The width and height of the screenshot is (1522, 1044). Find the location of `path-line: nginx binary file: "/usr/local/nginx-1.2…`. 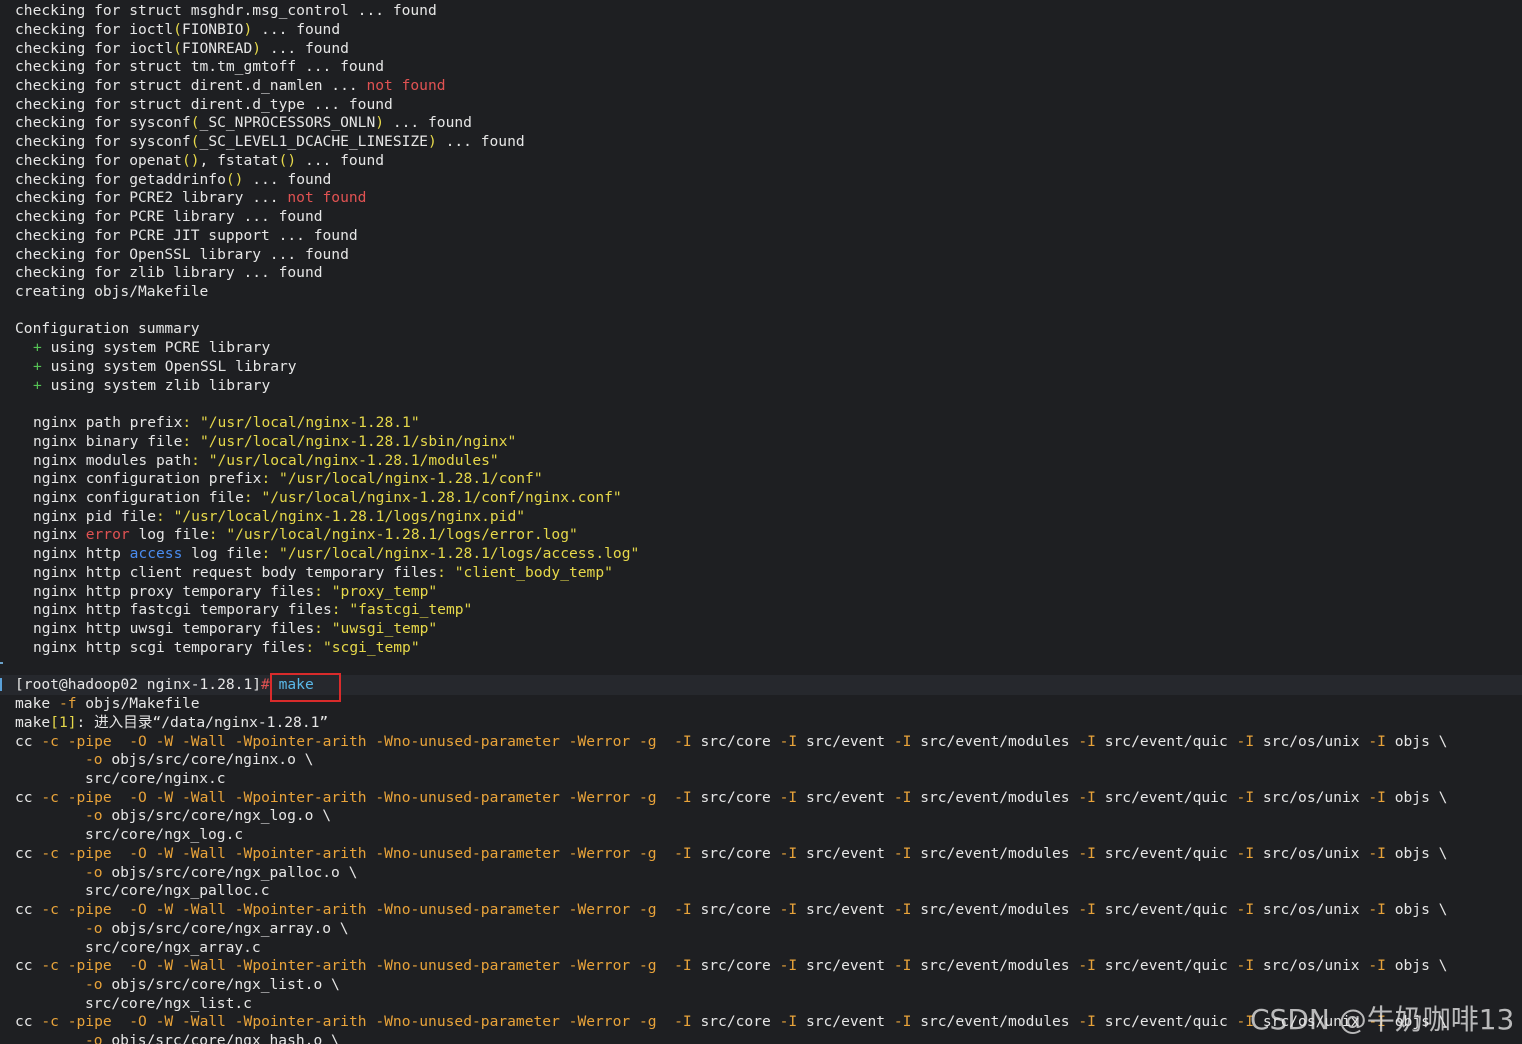

path-line: nginx binary file: "/usr/local/nginx-1.2… is located at coordinates (274, 442).